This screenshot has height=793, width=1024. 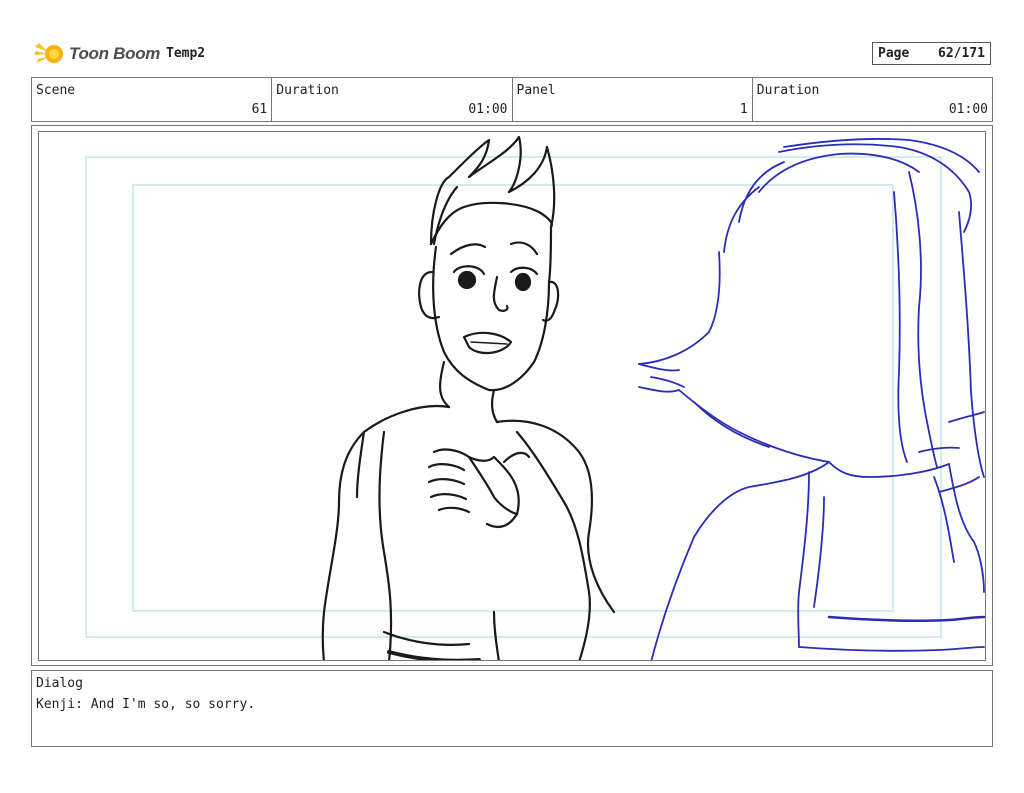 What do you see at coordinates (115, 53) in the screenshot?
I see `logo-text: Toon Boom` at bounding box center [115, 53].